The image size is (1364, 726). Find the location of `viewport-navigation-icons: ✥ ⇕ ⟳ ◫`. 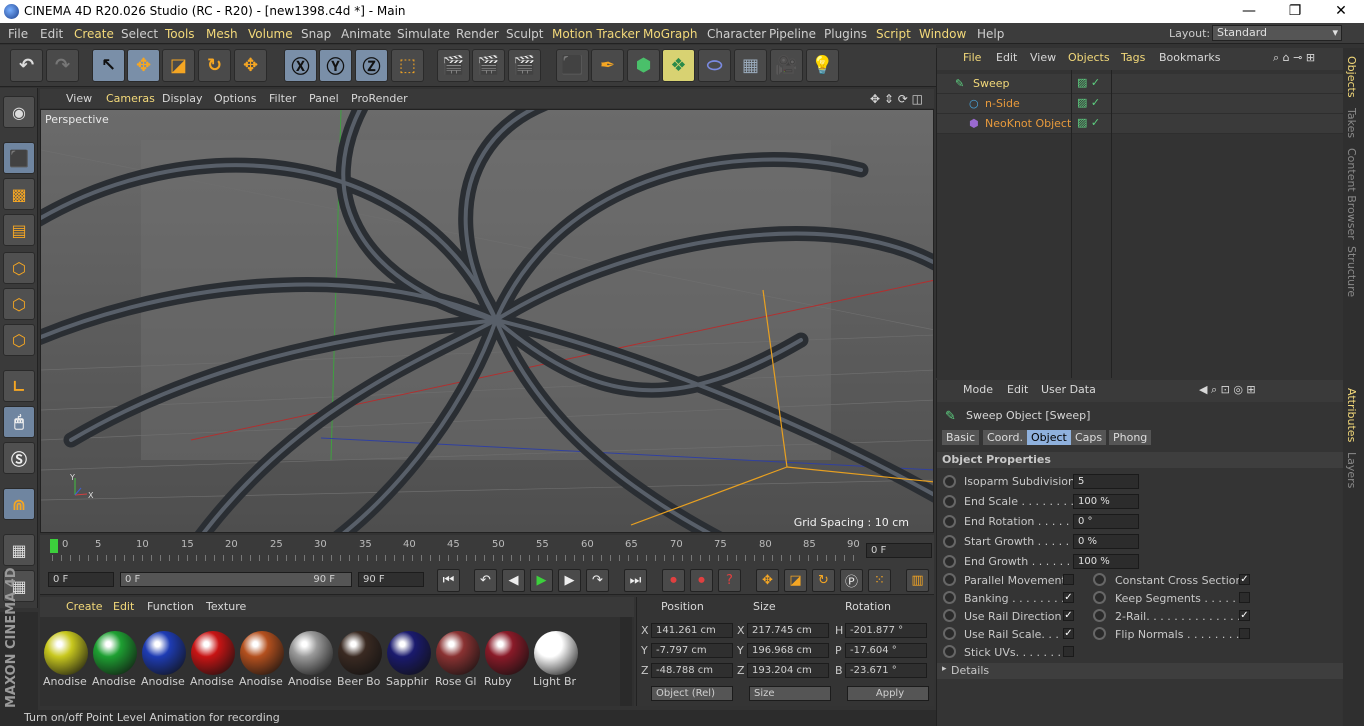

viewport-navigation-icons: ✥ ⇕ ⟳ ◫ is located at coordinates (896, 99).